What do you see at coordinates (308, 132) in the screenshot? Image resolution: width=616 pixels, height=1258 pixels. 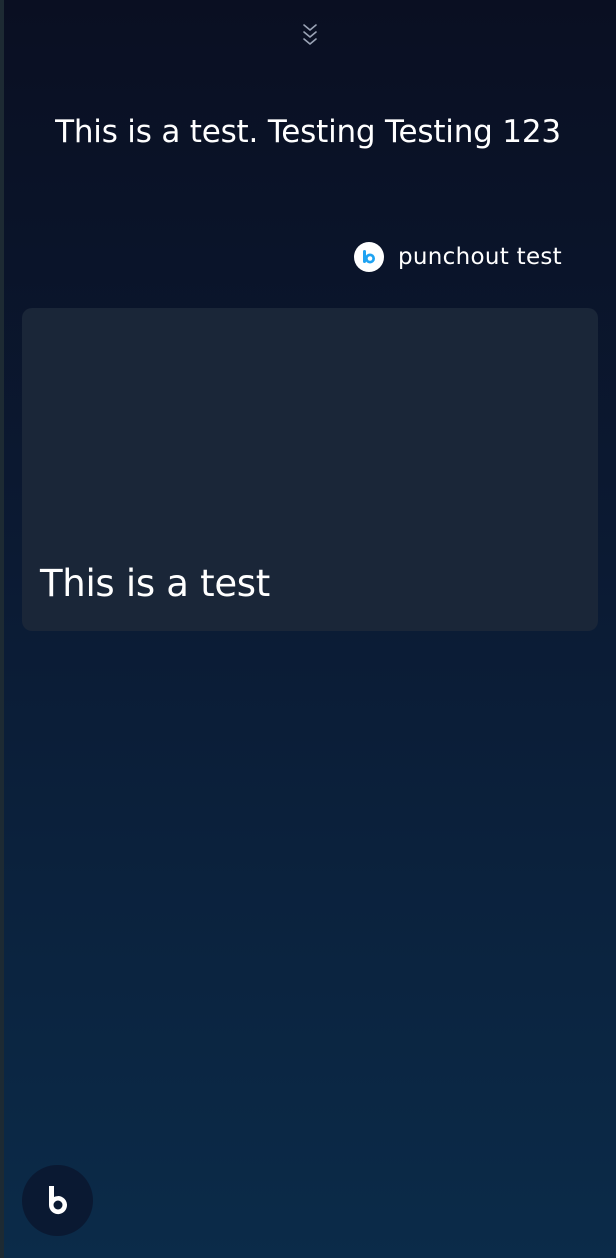 I see `user-utterance: This is a test. Testing Testing 123` at bounding box center [308, 132].